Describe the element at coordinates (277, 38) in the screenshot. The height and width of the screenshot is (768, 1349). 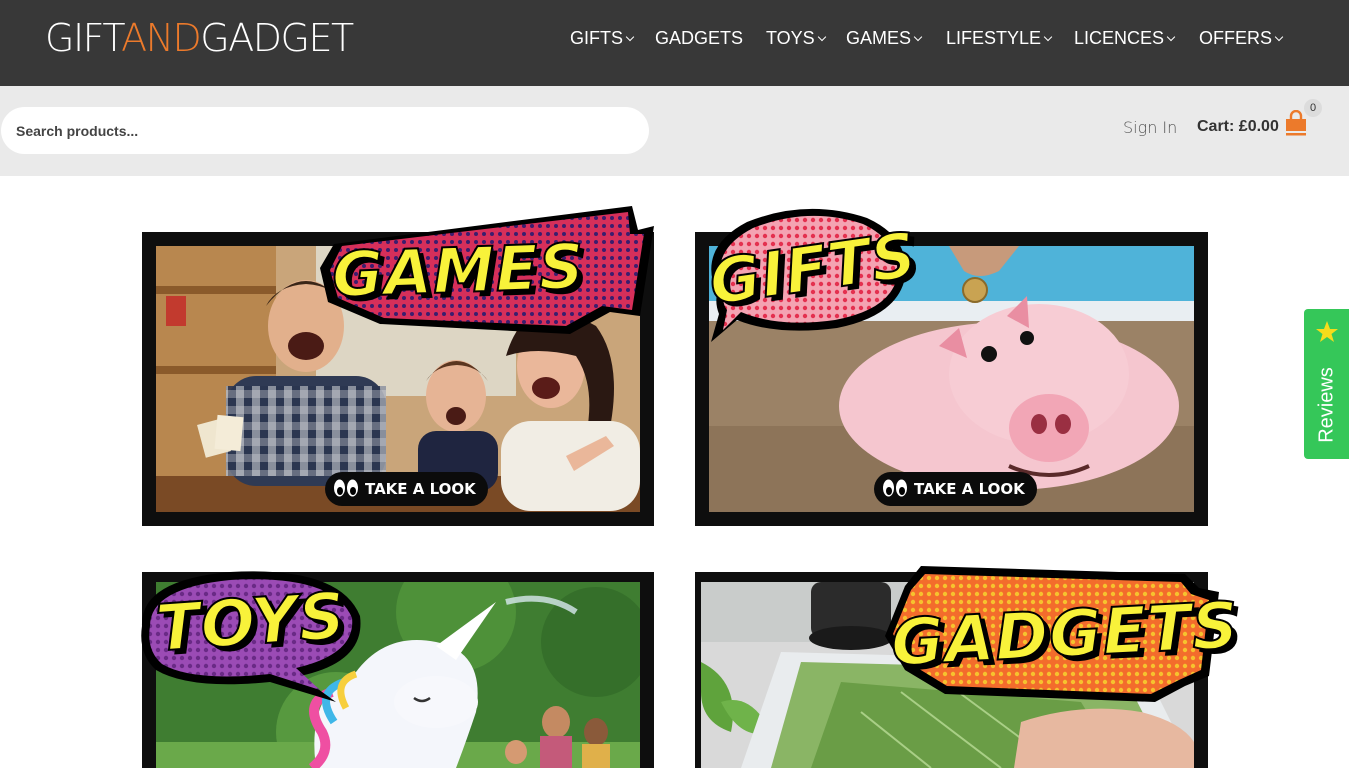
I see `logo-text-gadget: GADGET` at that location.